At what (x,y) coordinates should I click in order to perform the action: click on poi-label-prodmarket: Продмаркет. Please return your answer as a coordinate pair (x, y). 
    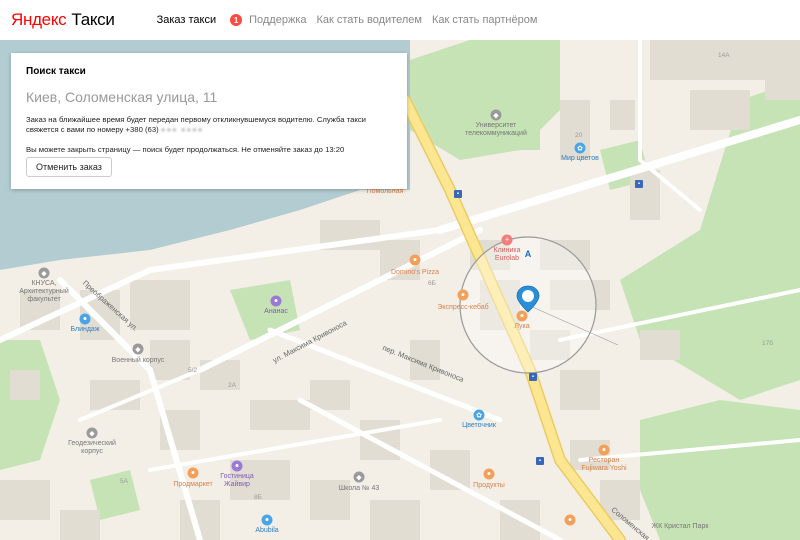
    Looking at the image, I should click on (193, 484).